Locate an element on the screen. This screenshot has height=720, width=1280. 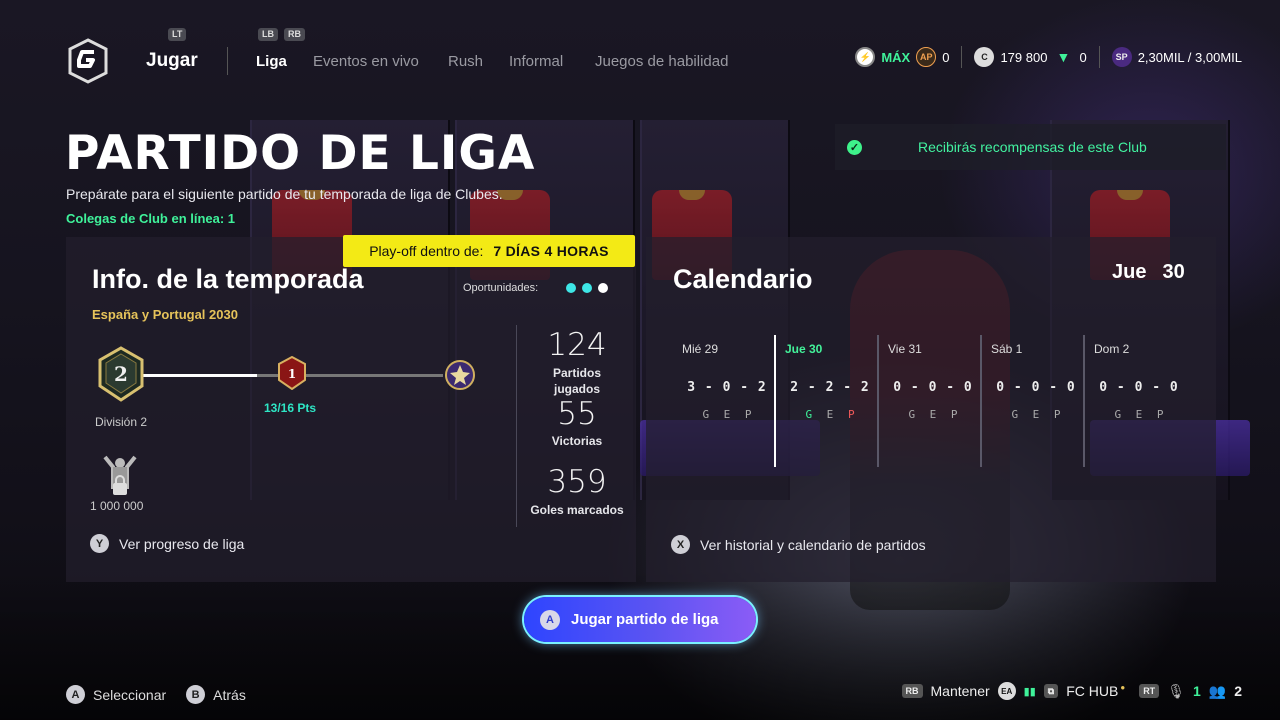
calendar-day: Sáb 1 0 - 0 - 0 G E P is located at coordinates (1034, 404).